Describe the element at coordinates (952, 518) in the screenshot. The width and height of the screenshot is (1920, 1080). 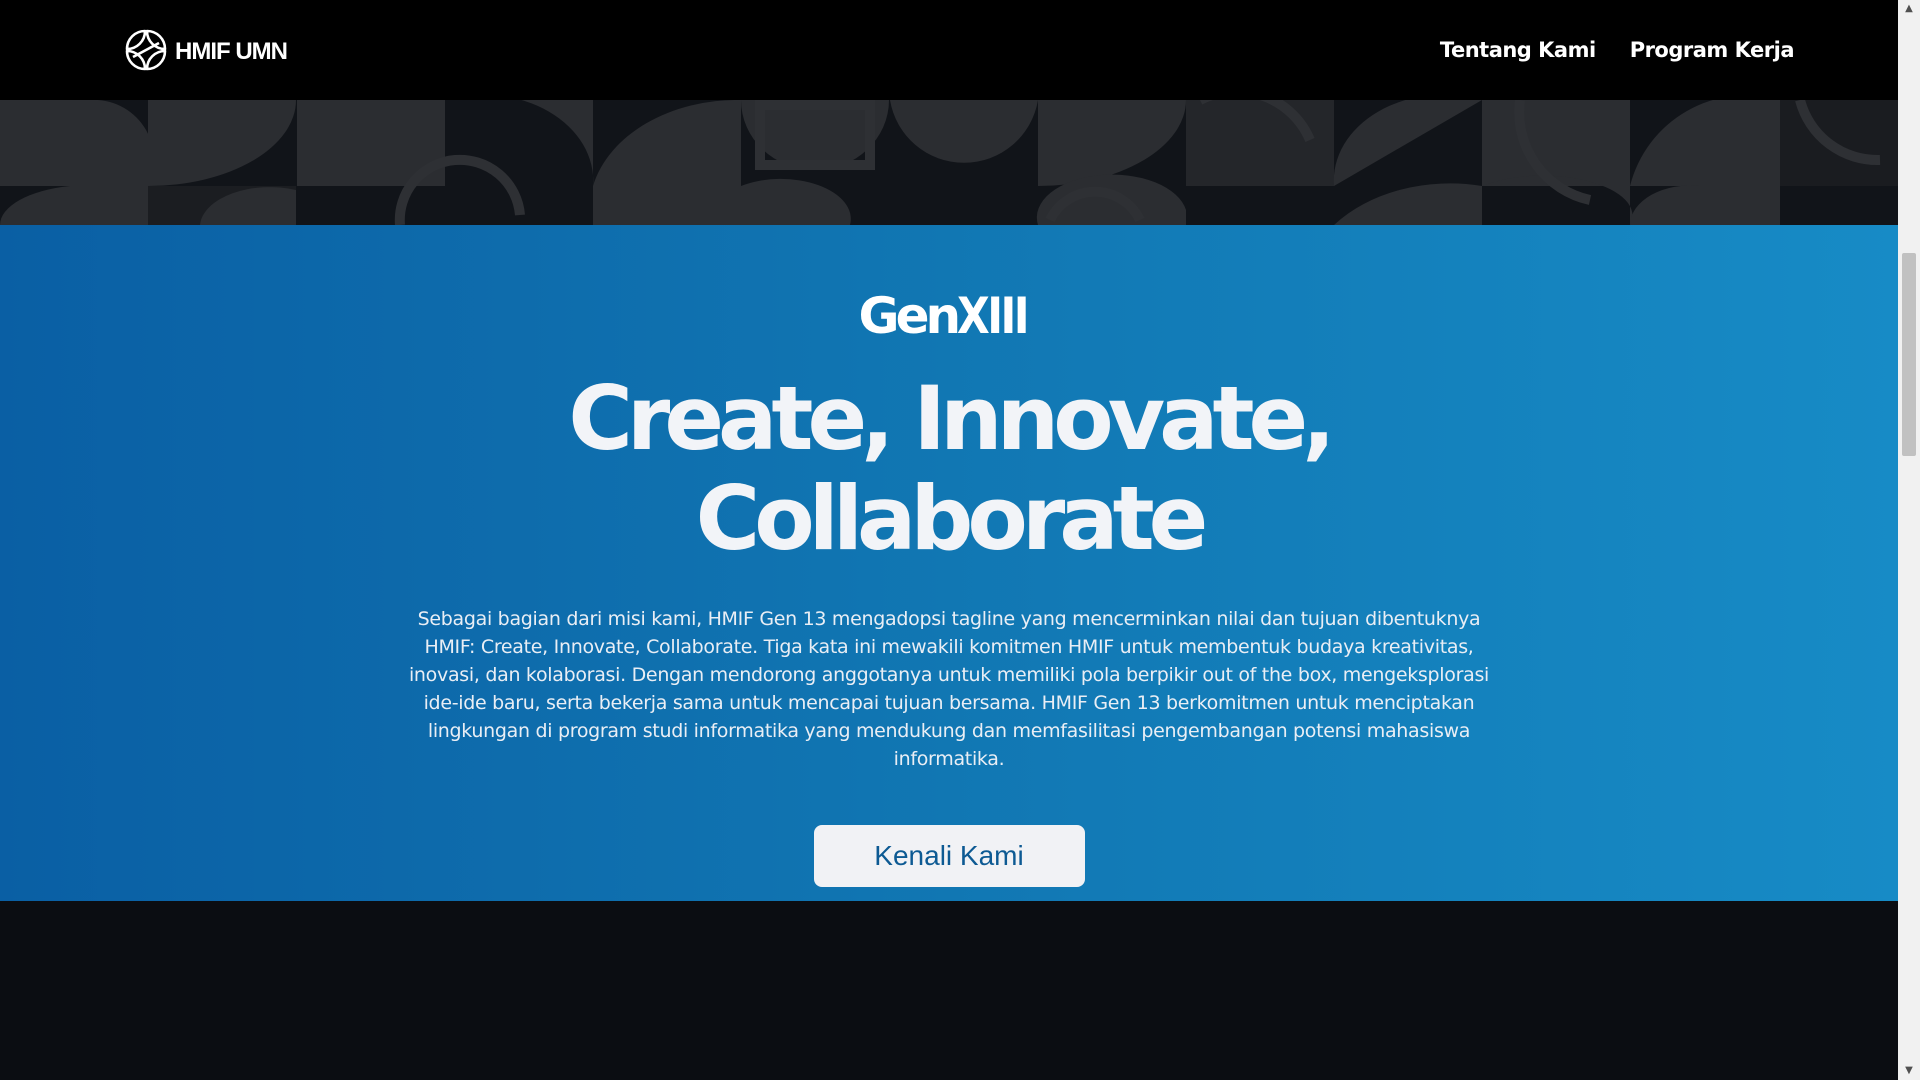
I see `hero-title-line-2: Collaborate` at that location.